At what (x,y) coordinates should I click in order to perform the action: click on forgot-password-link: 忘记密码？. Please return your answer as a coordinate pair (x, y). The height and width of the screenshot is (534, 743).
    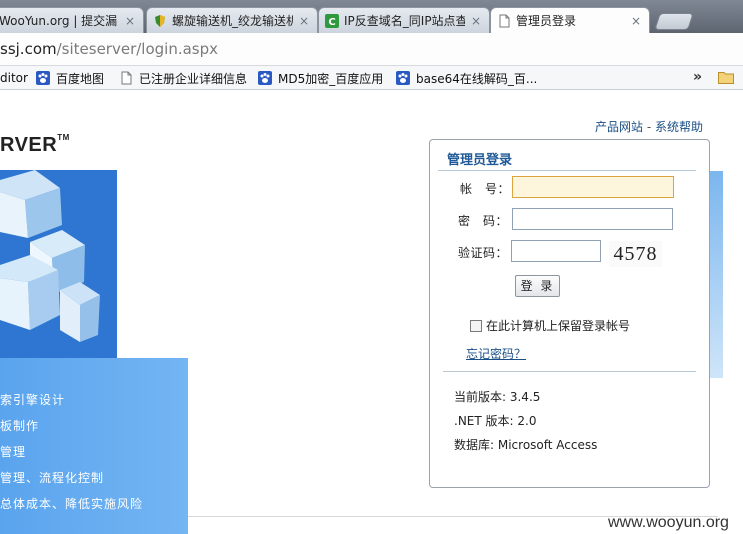
    Looking at the image, I should click on (496, 353).